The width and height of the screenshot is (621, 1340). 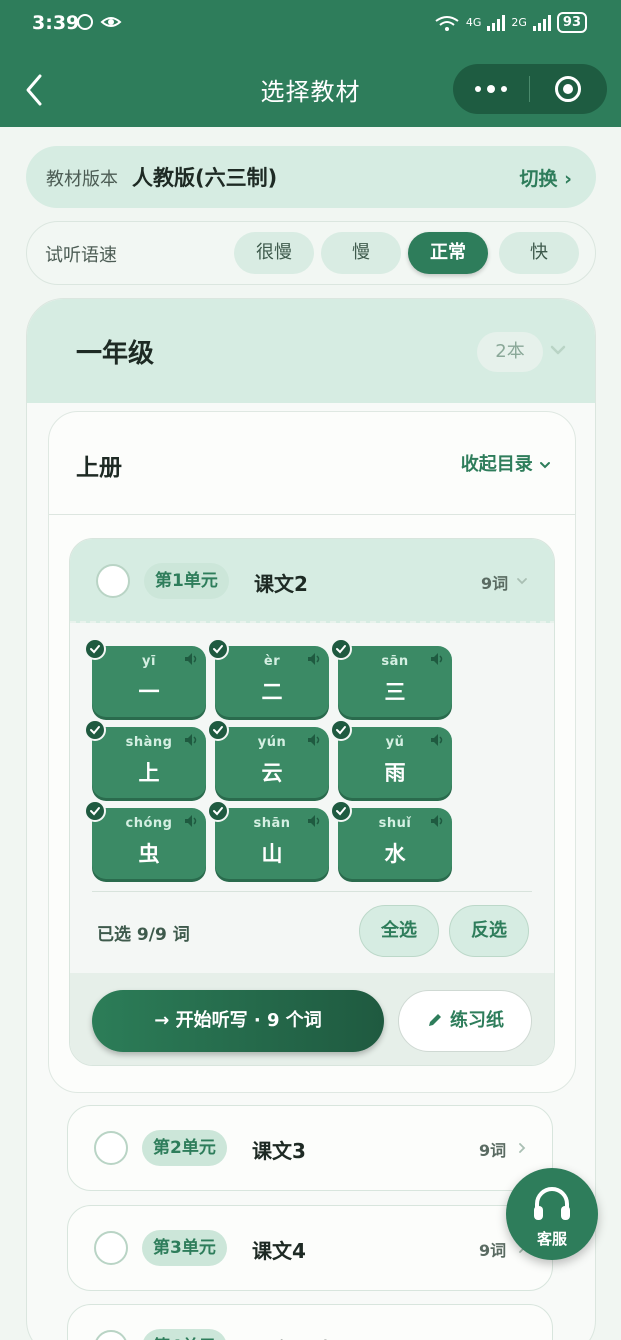 I want to click on word-hanzi: 山, so click(x=272, y=854).